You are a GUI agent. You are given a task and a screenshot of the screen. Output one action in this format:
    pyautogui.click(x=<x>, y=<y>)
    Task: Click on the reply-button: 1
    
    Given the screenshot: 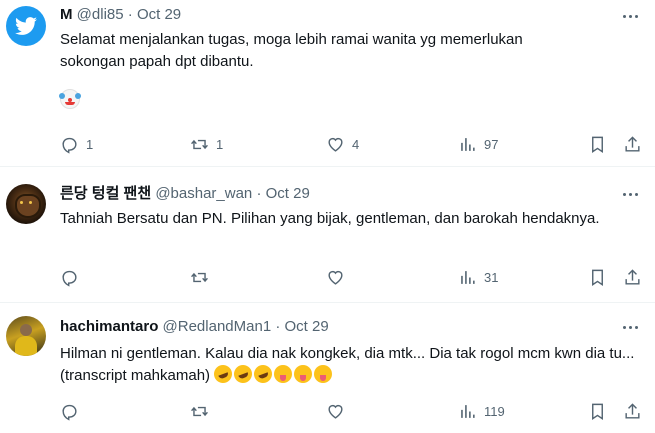 What is the action you would take?
    pyautogui.click(x=76, y=144)
    